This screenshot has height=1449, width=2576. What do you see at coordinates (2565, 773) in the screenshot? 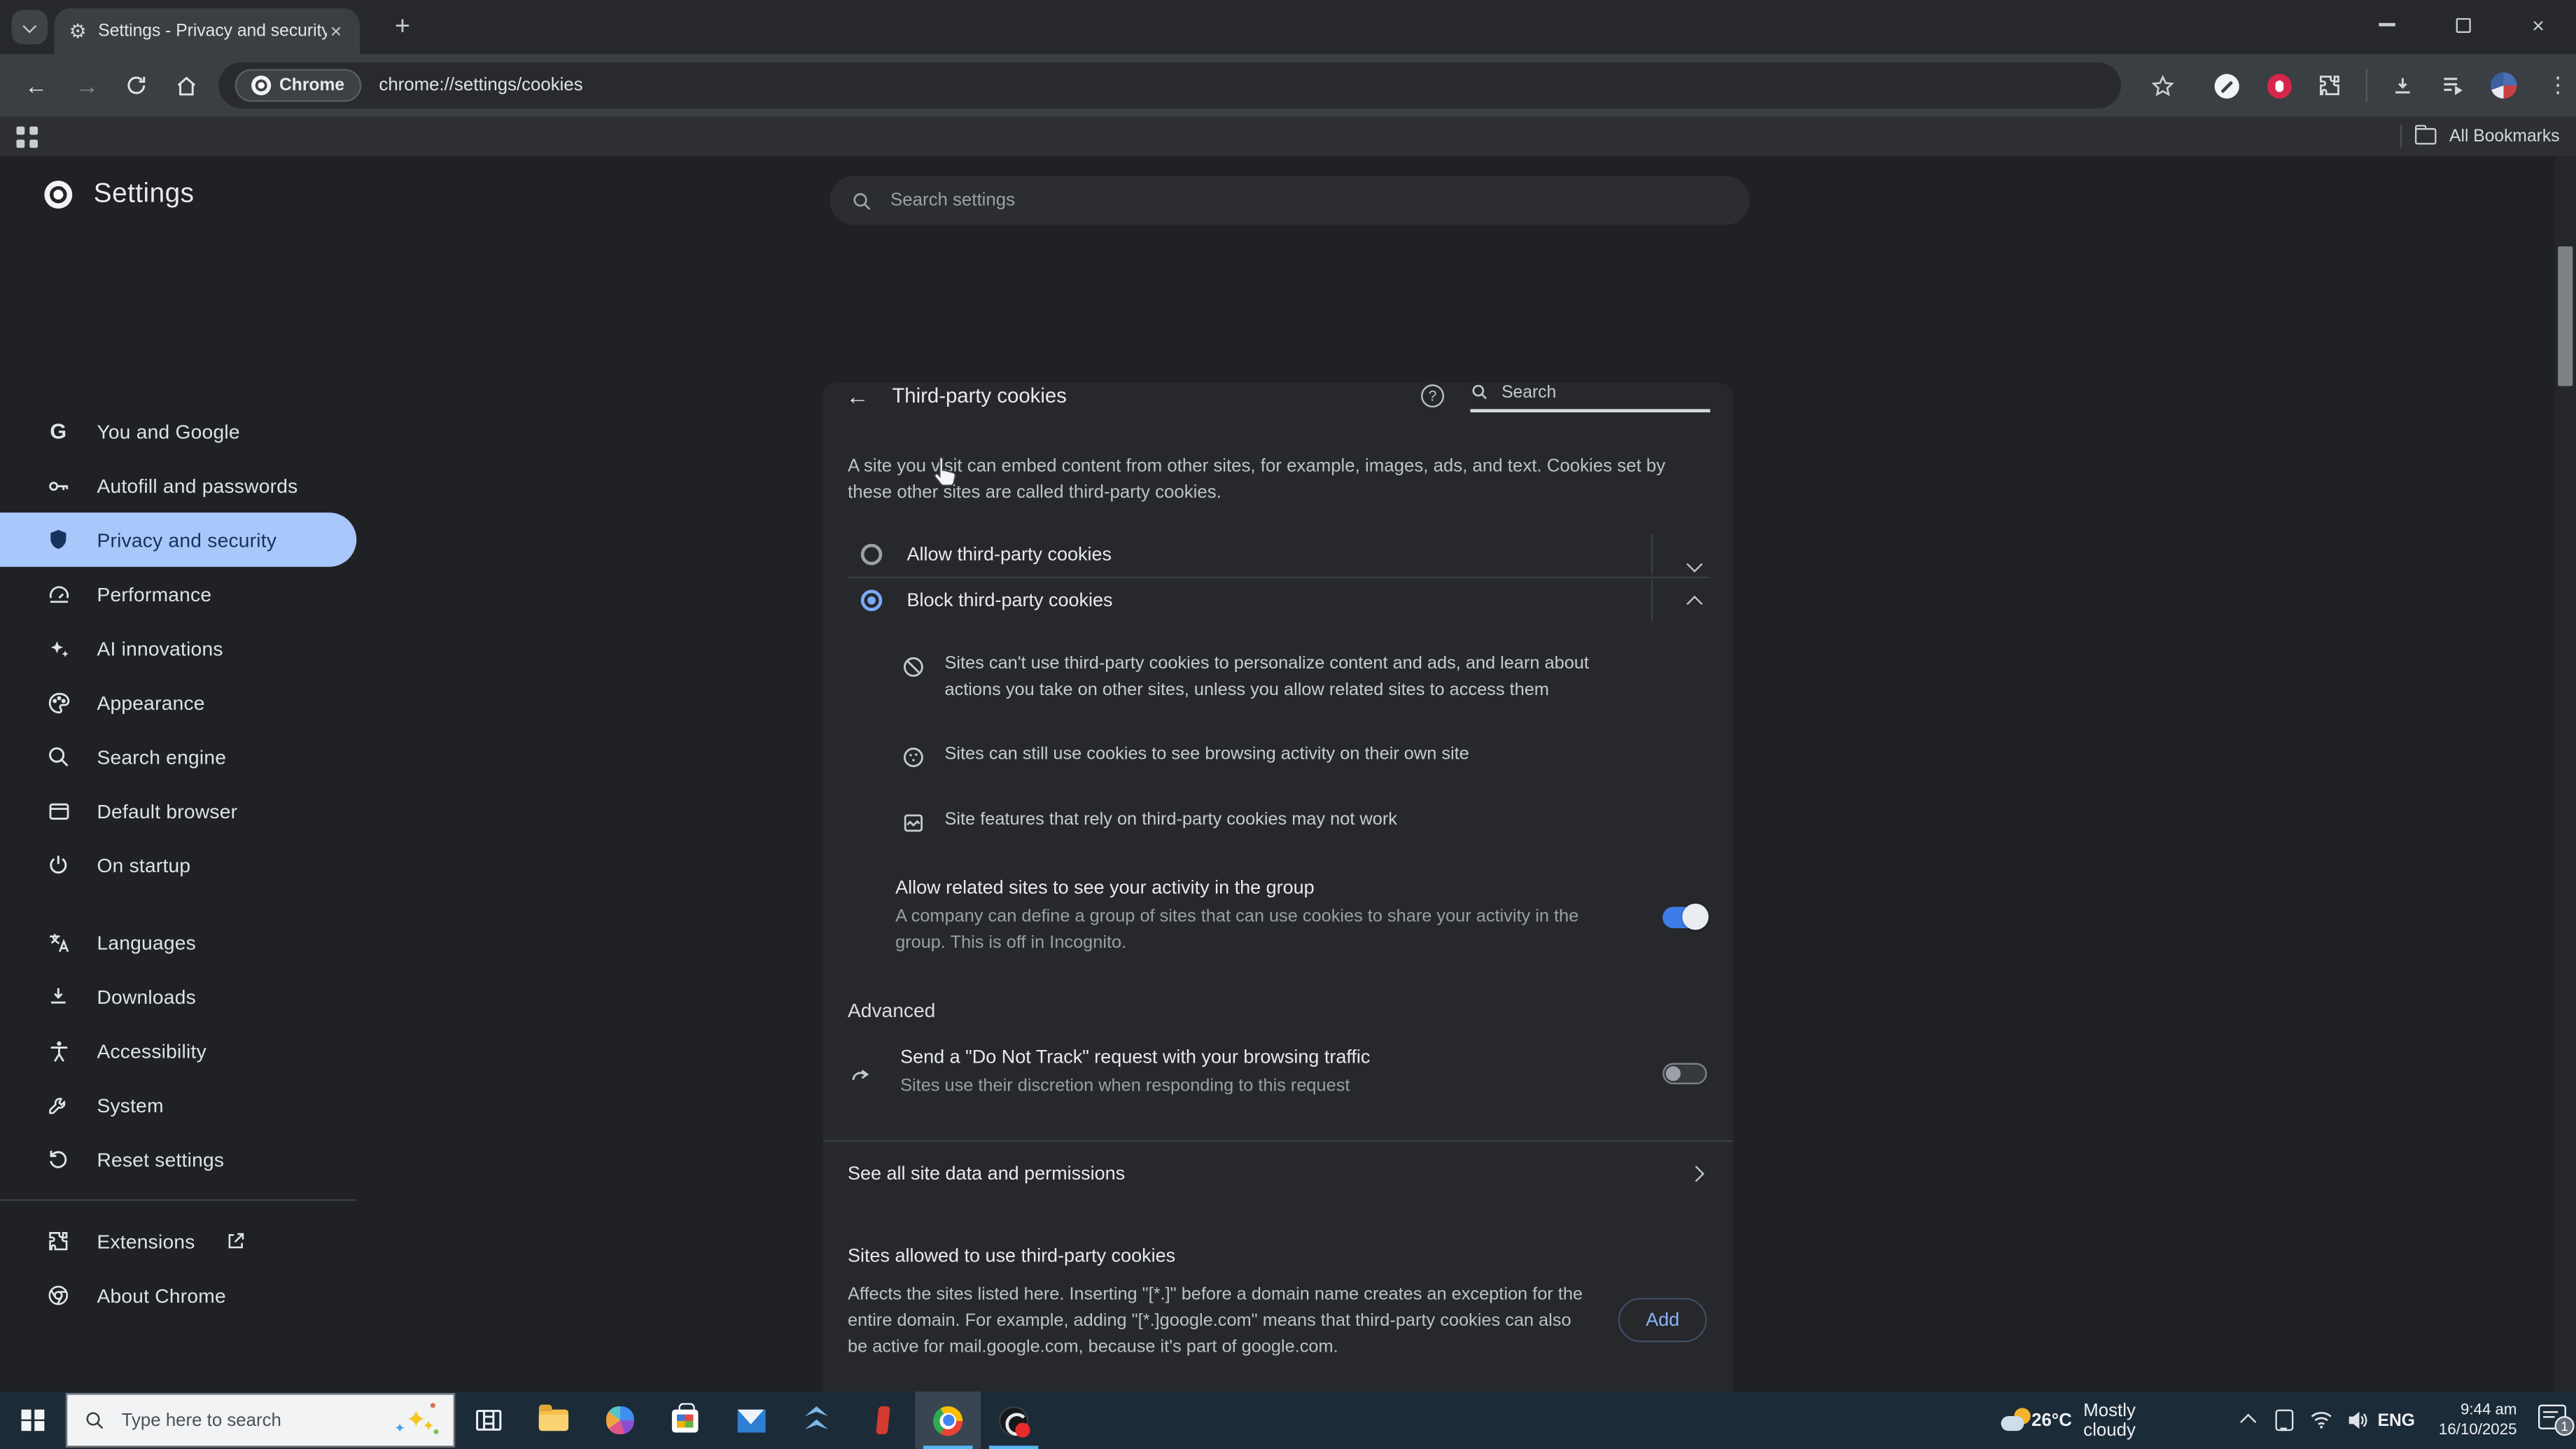
I see `scrollbar` at bounding box center [2565, 773].